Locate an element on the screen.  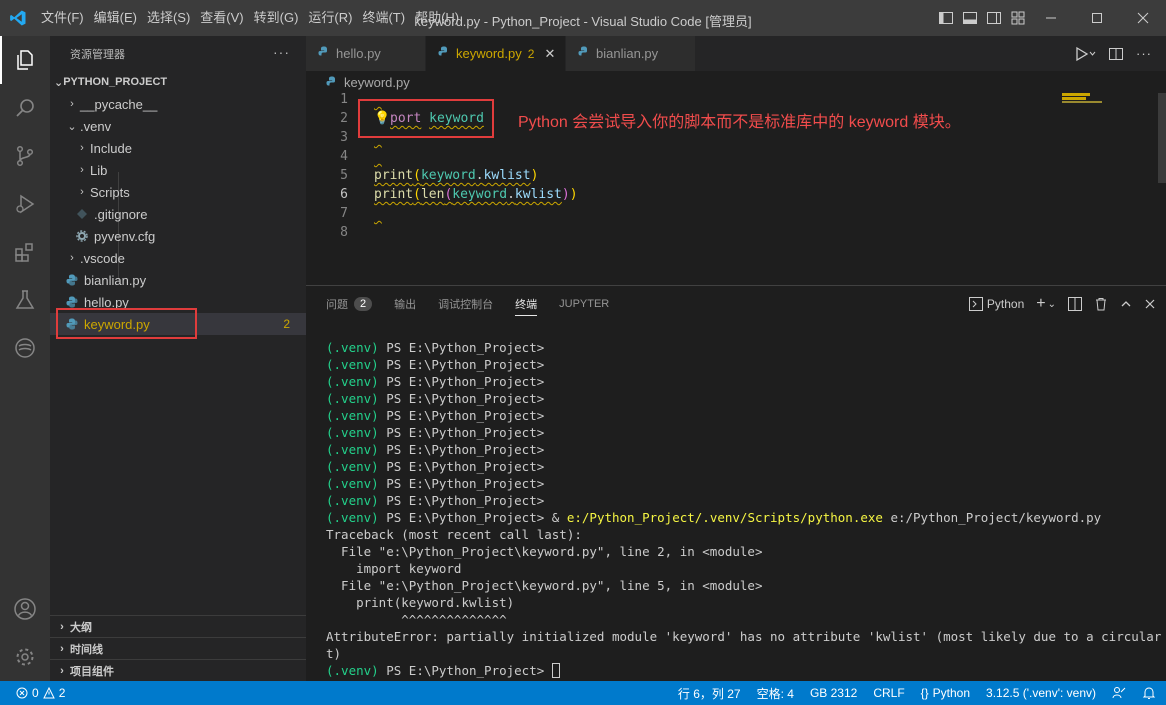
project-components-pane-header: › 项目组件 is located at coordinates (178, 670).